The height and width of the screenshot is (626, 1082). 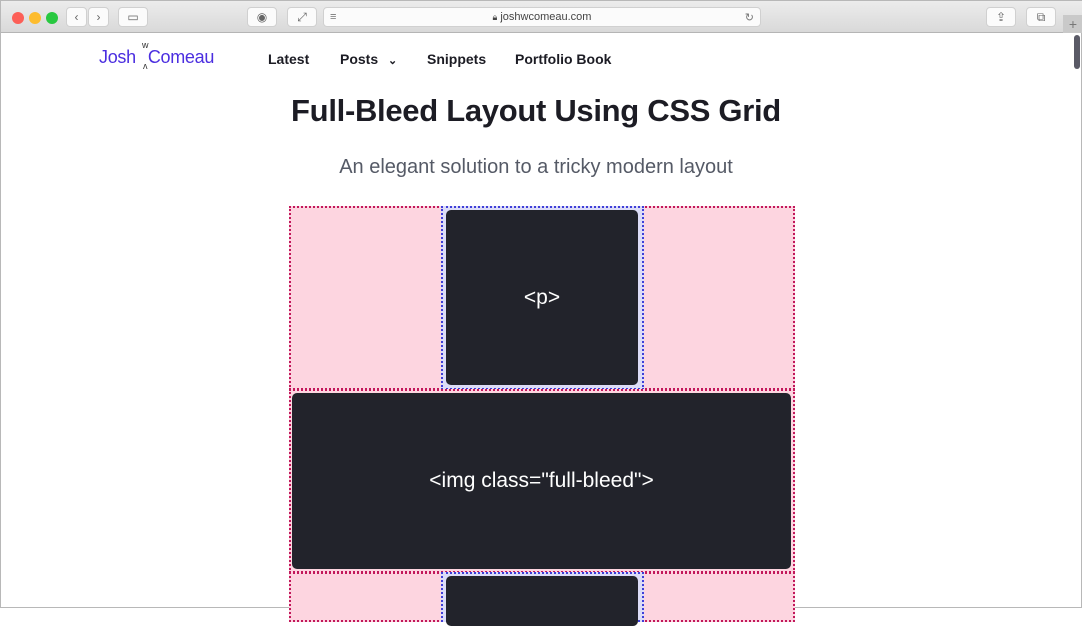 I want to click on scrollbar, so click(x=1077, y=52).